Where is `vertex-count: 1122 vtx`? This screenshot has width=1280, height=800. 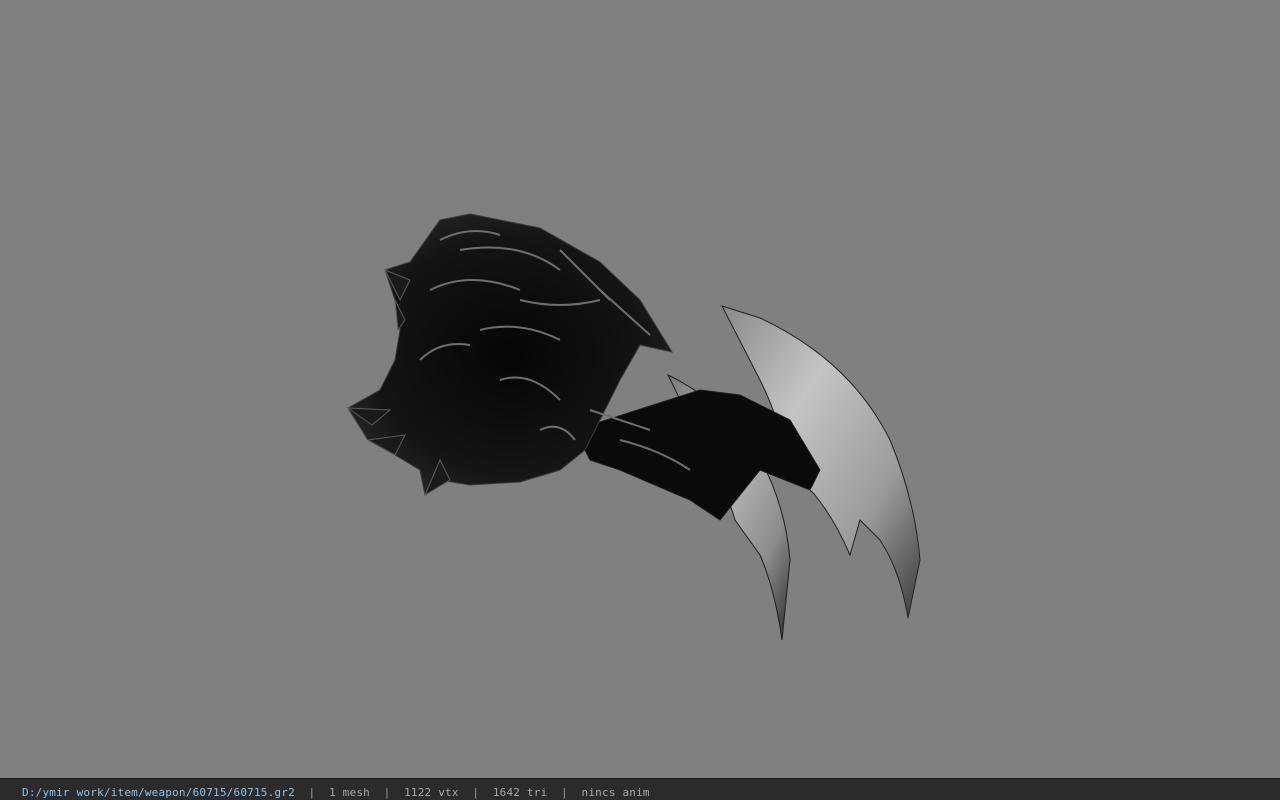 vertex-count: 1122 vtx is located at coordinates (431, 792).